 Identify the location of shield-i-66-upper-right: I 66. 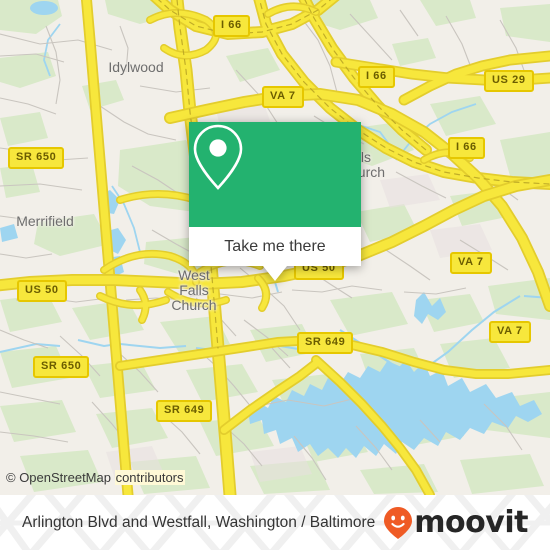
(376, 77).